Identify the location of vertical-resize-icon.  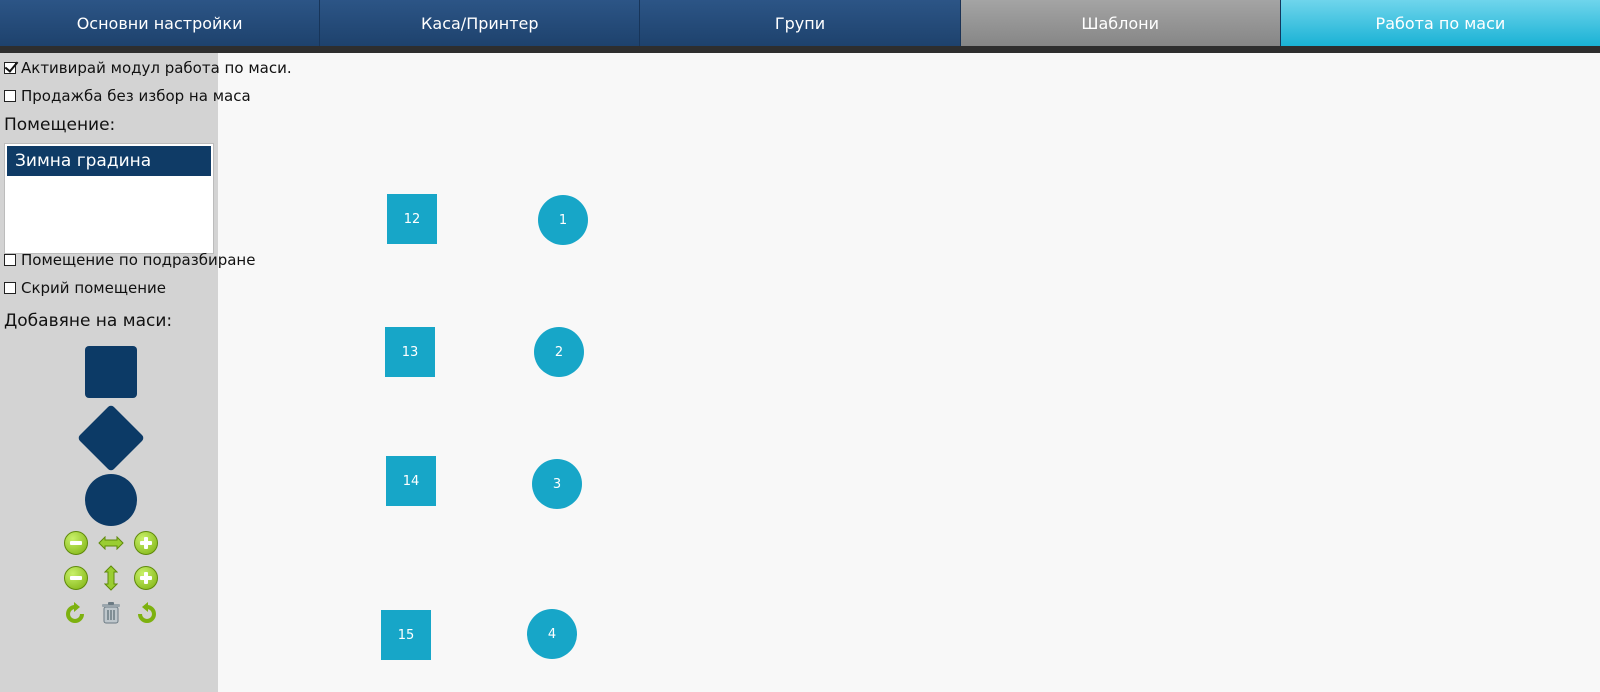
(111, 578).